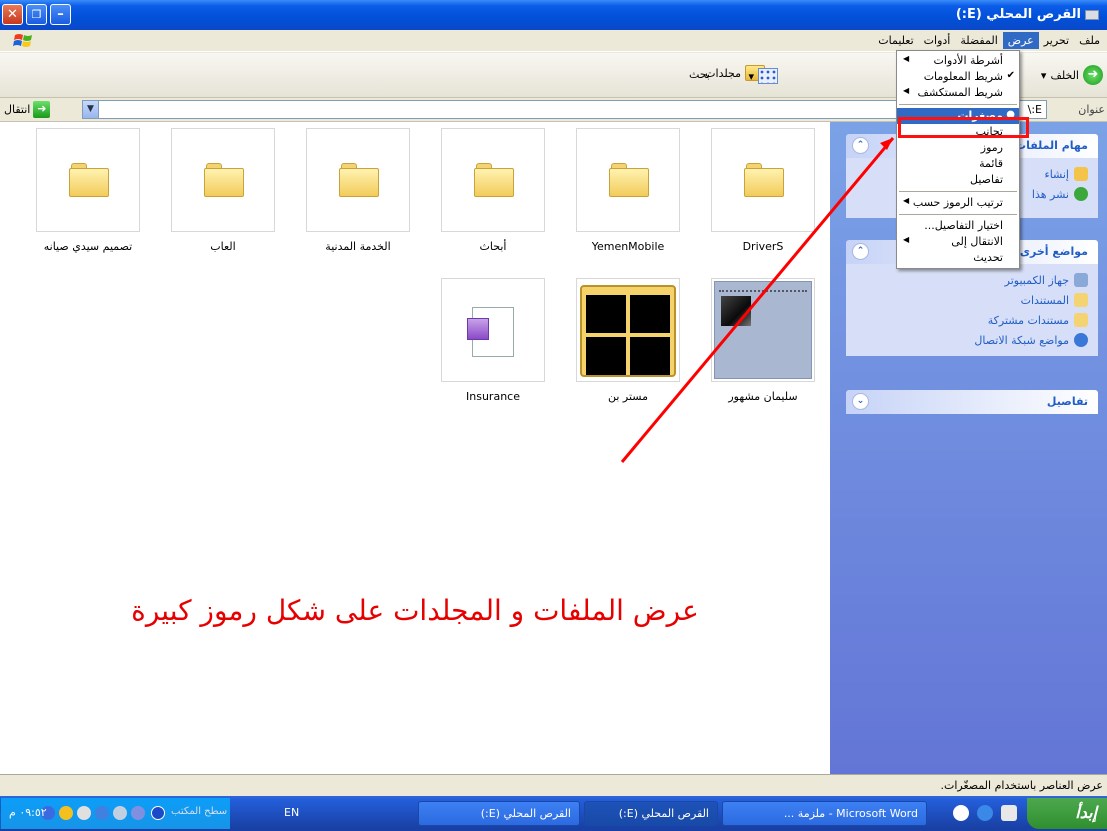  I want to click on file-item: سليمان مشهور, so click(763, 340).